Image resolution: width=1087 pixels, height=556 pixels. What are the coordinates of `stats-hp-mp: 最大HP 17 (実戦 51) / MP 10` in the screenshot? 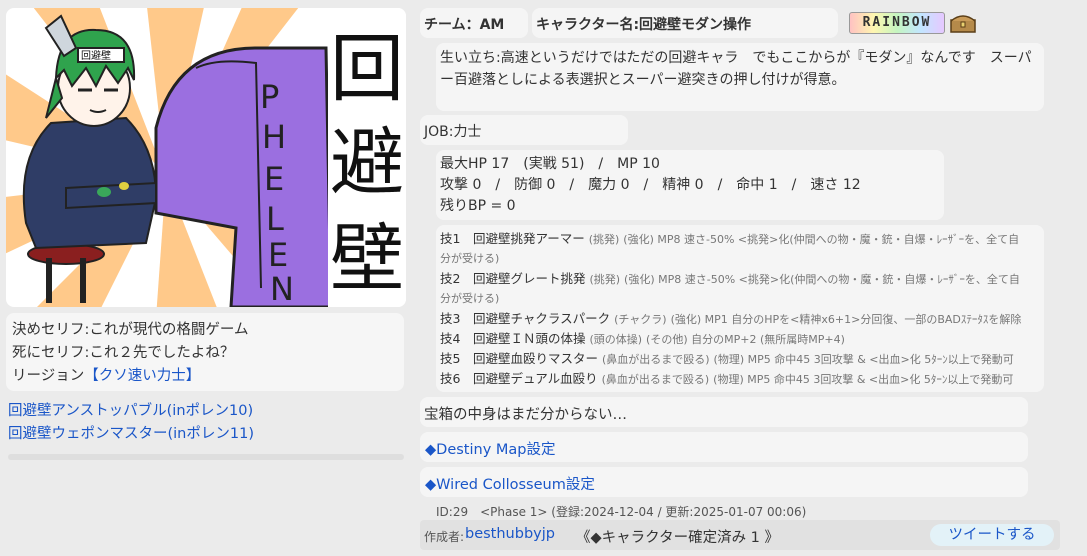 It's located at (550, 164).